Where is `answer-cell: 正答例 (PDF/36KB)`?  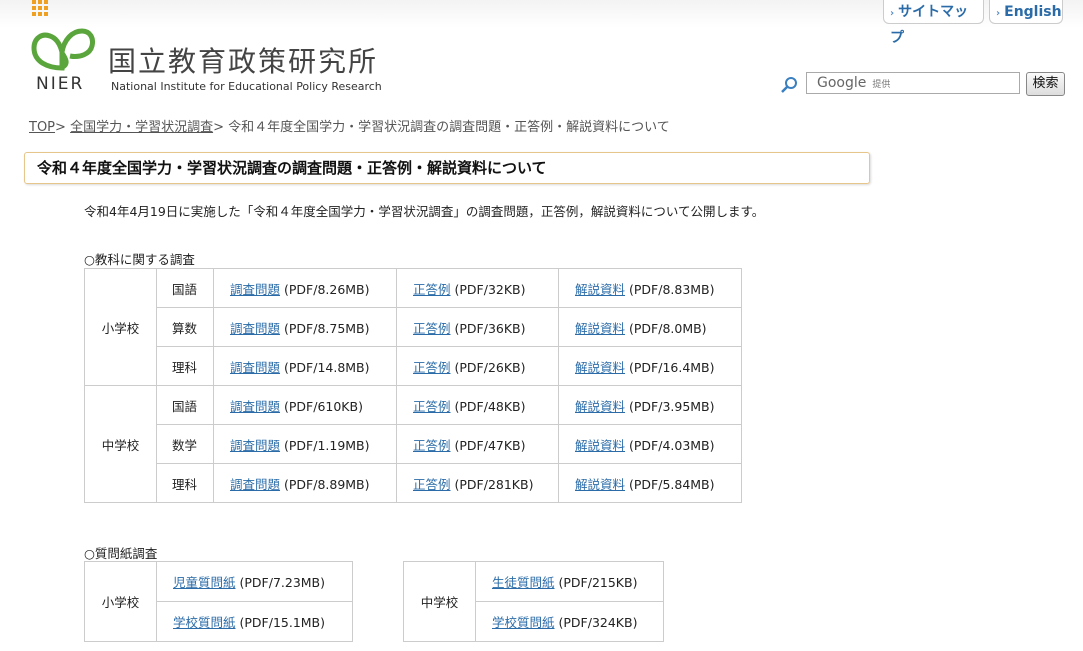
answer-cell: 正答例 (PDF/36KB) is located at coordinates (477, 327).